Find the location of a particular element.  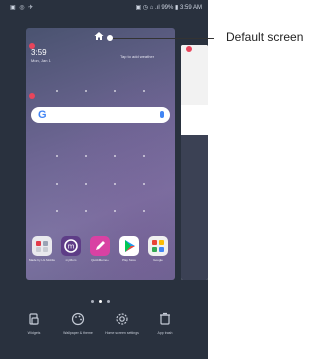

app-label: myMom is located at coordinates (71, 260).